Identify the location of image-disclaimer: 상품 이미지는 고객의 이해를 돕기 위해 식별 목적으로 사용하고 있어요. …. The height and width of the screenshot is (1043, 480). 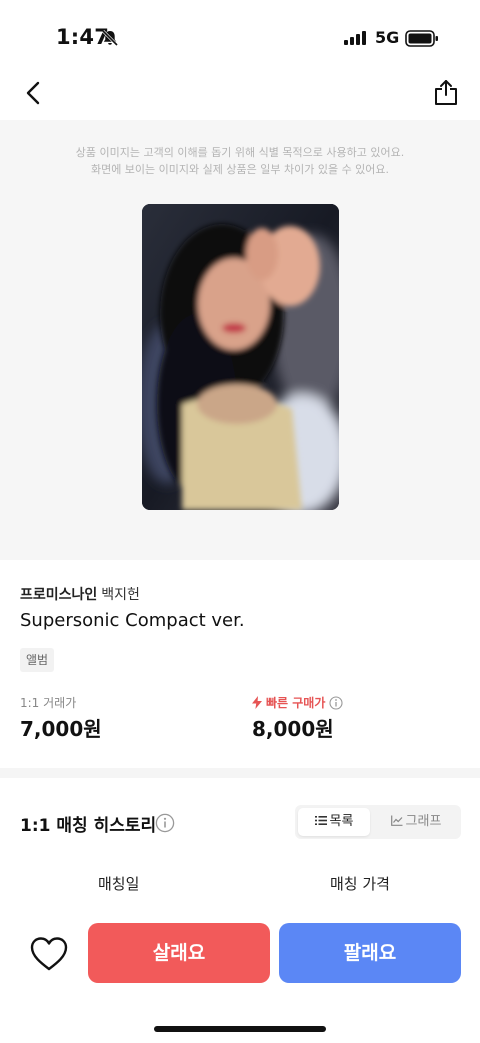
(240, 161).